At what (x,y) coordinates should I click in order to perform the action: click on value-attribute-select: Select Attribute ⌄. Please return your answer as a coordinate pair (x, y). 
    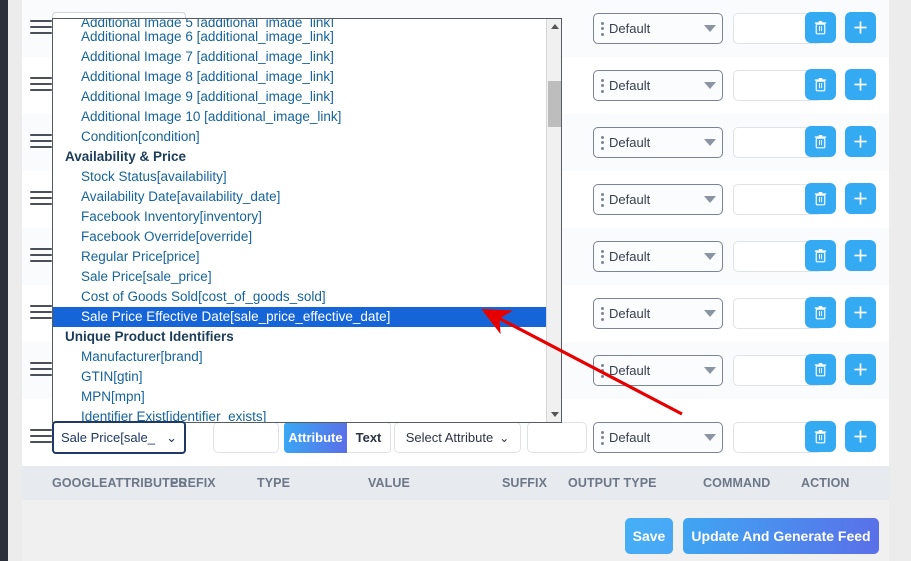
    Looking at the image, I should click on (457, 437).